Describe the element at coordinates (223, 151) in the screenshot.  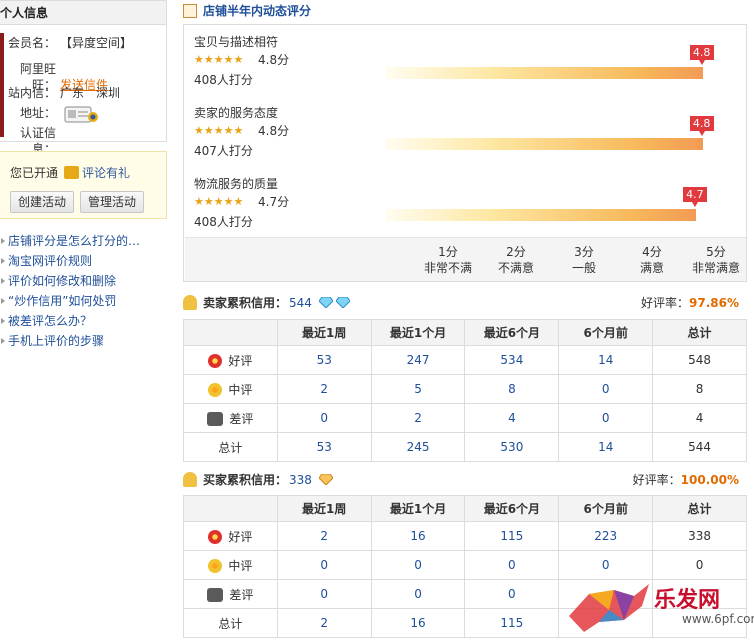
I see `rating-count: 407人打分` at that location.